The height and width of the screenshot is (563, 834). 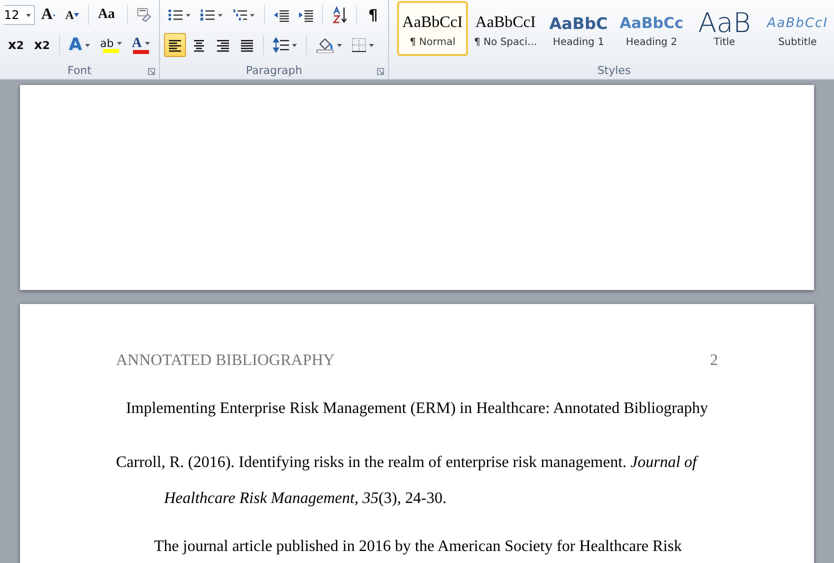 What do you see at coordinates (373, 15) in the screenshot?
I see `show-marks-button: ¶` at bounding box center [373, 15].